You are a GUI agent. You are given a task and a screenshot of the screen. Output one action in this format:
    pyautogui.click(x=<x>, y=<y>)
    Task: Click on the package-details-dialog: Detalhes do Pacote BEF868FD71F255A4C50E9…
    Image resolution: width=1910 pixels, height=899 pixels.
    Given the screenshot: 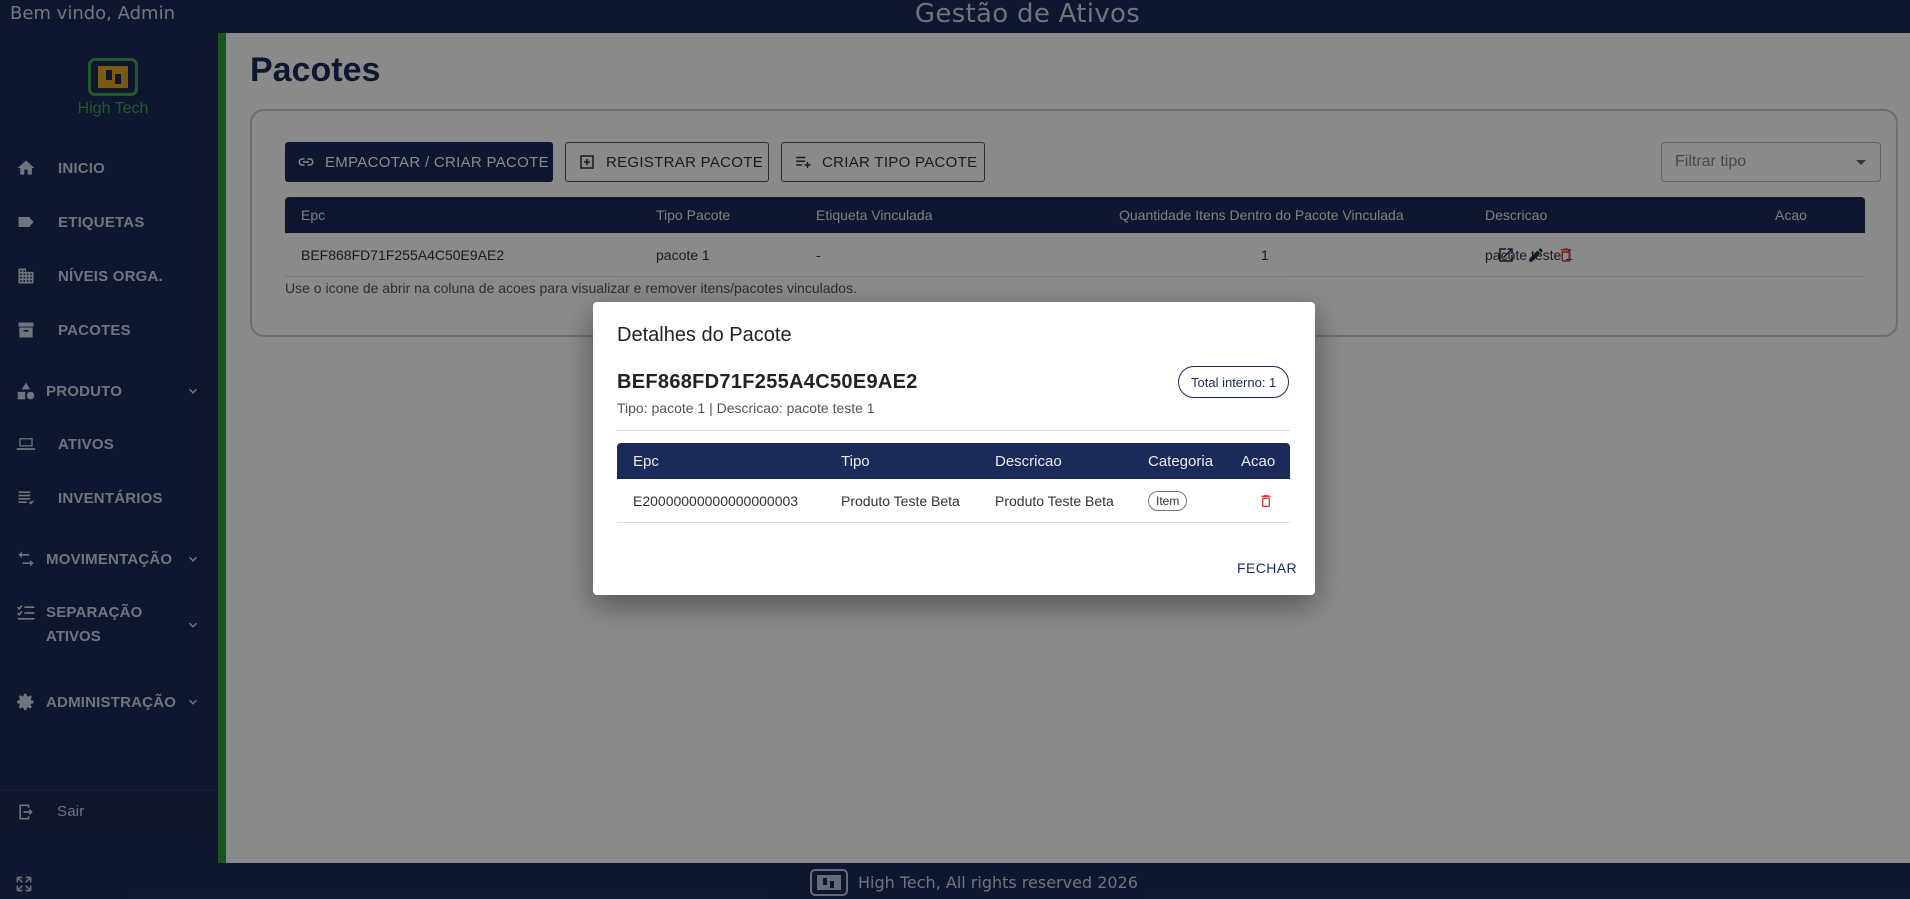 What is the action you would take?
    pyautogui.click(x=954, y=448)
    